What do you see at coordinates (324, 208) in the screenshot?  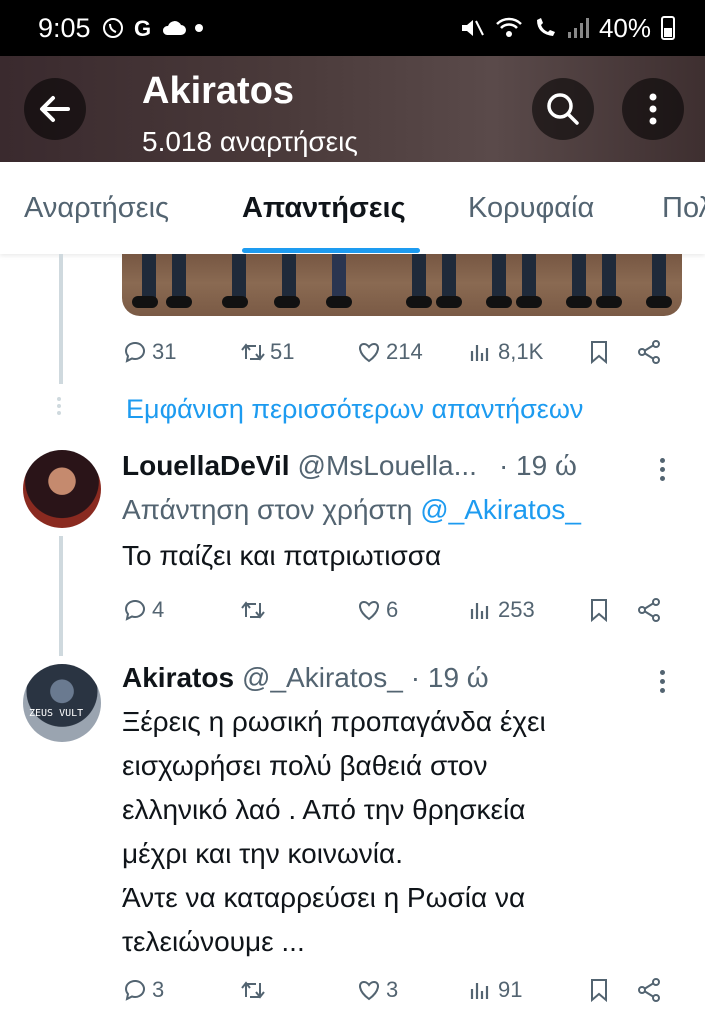 I see `tab-replies: Απαντήσεις` at bounding box center [324, 208].